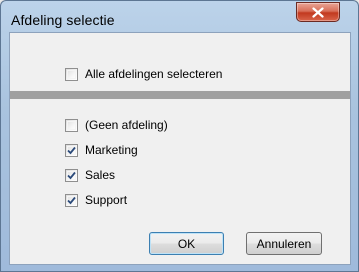 This screenshot has width=359, height=272. I want to click on department-item-support: Support, so click(96, 200).